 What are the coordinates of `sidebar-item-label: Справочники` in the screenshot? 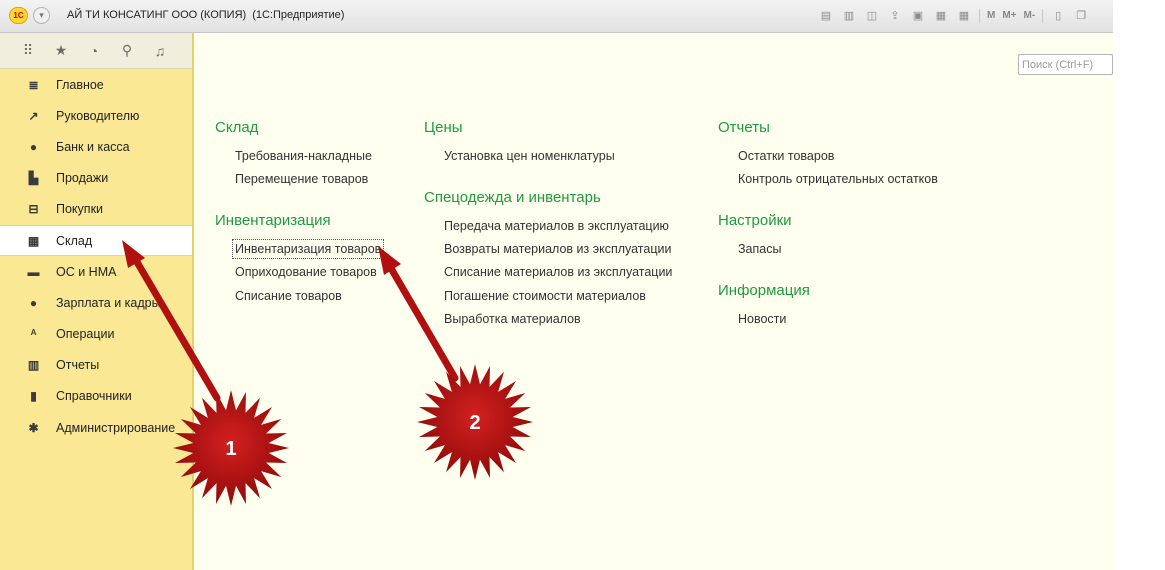 It's located at (94, 396).